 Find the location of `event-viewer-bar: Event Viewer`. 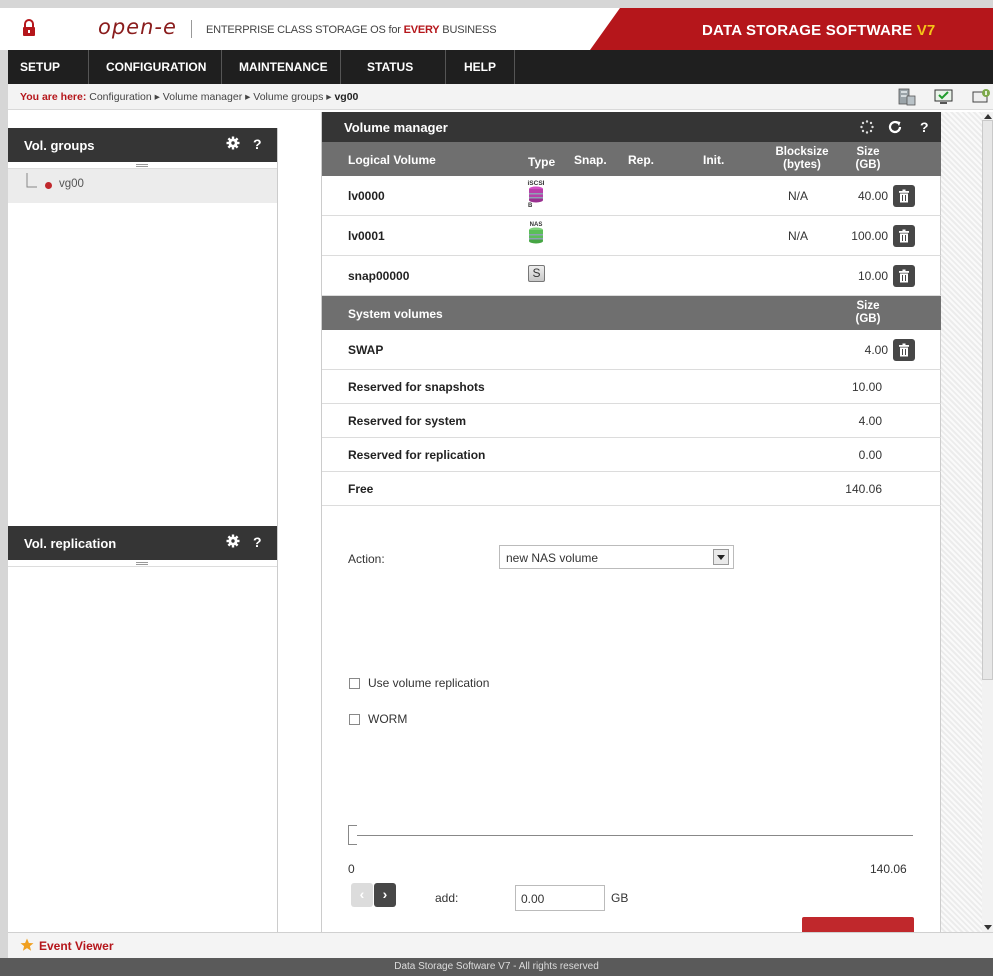

event-viewer-bar: Event Viewer is located at coordinates (500, 945).